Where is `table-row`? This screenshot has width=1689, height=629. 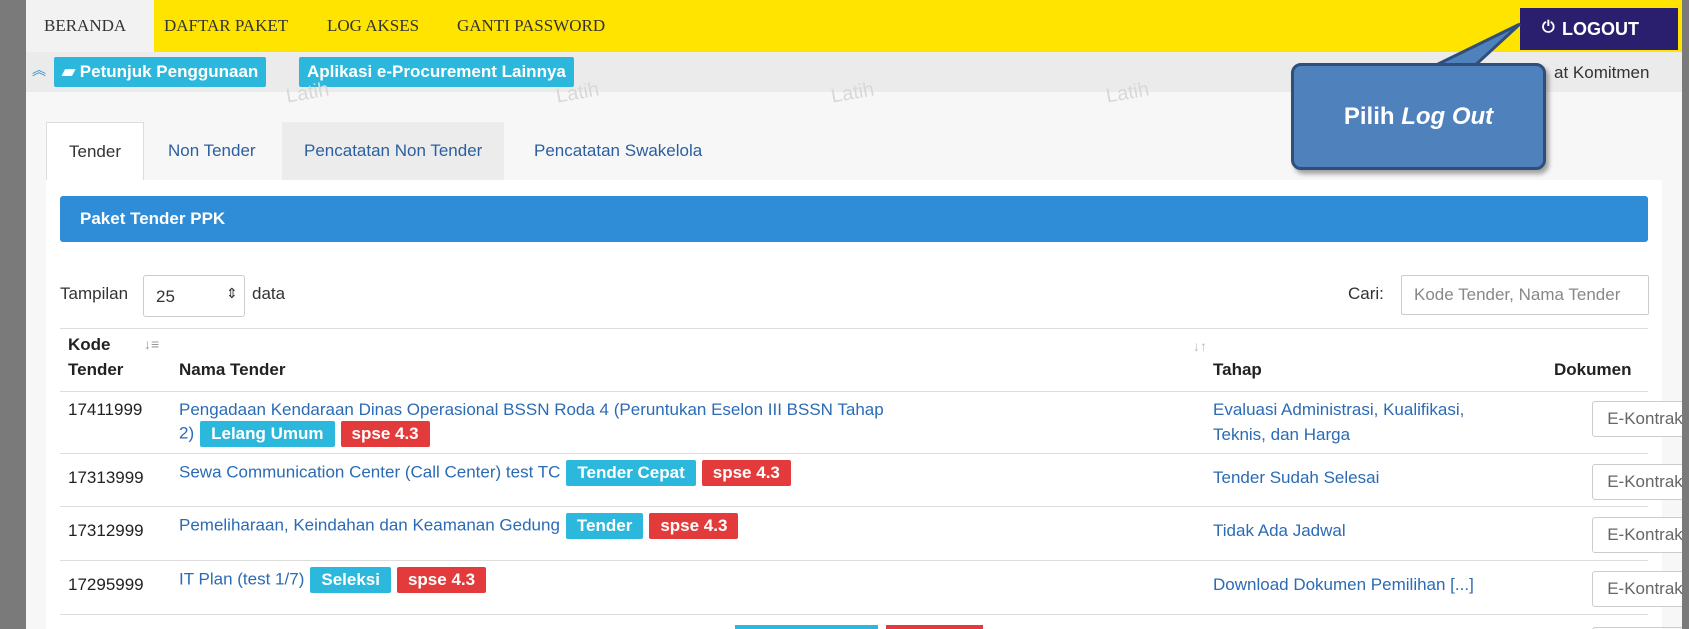
table-row is located at coordinates (871, 622).